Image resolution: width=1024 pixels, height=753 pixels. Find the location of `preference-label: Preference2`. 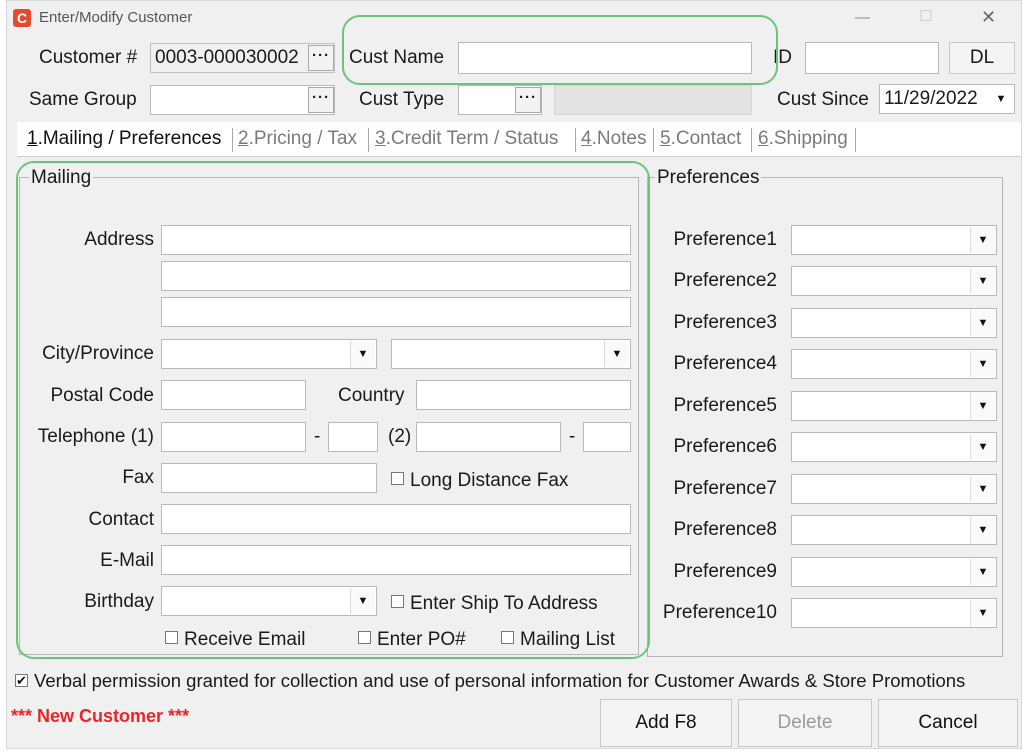

preference-label: Preference2 is located at coordinates (725, 280).